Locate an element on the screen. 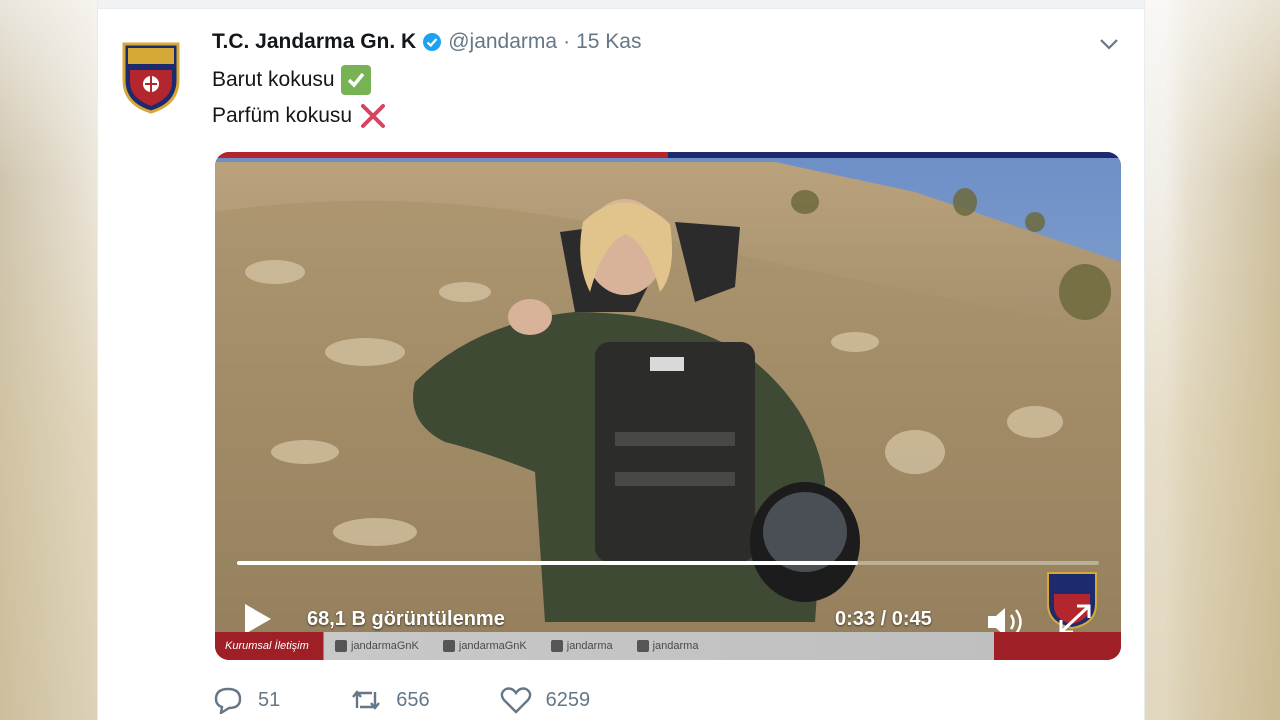  jandarma-emblem-icon is located at coordinates (151, 78).